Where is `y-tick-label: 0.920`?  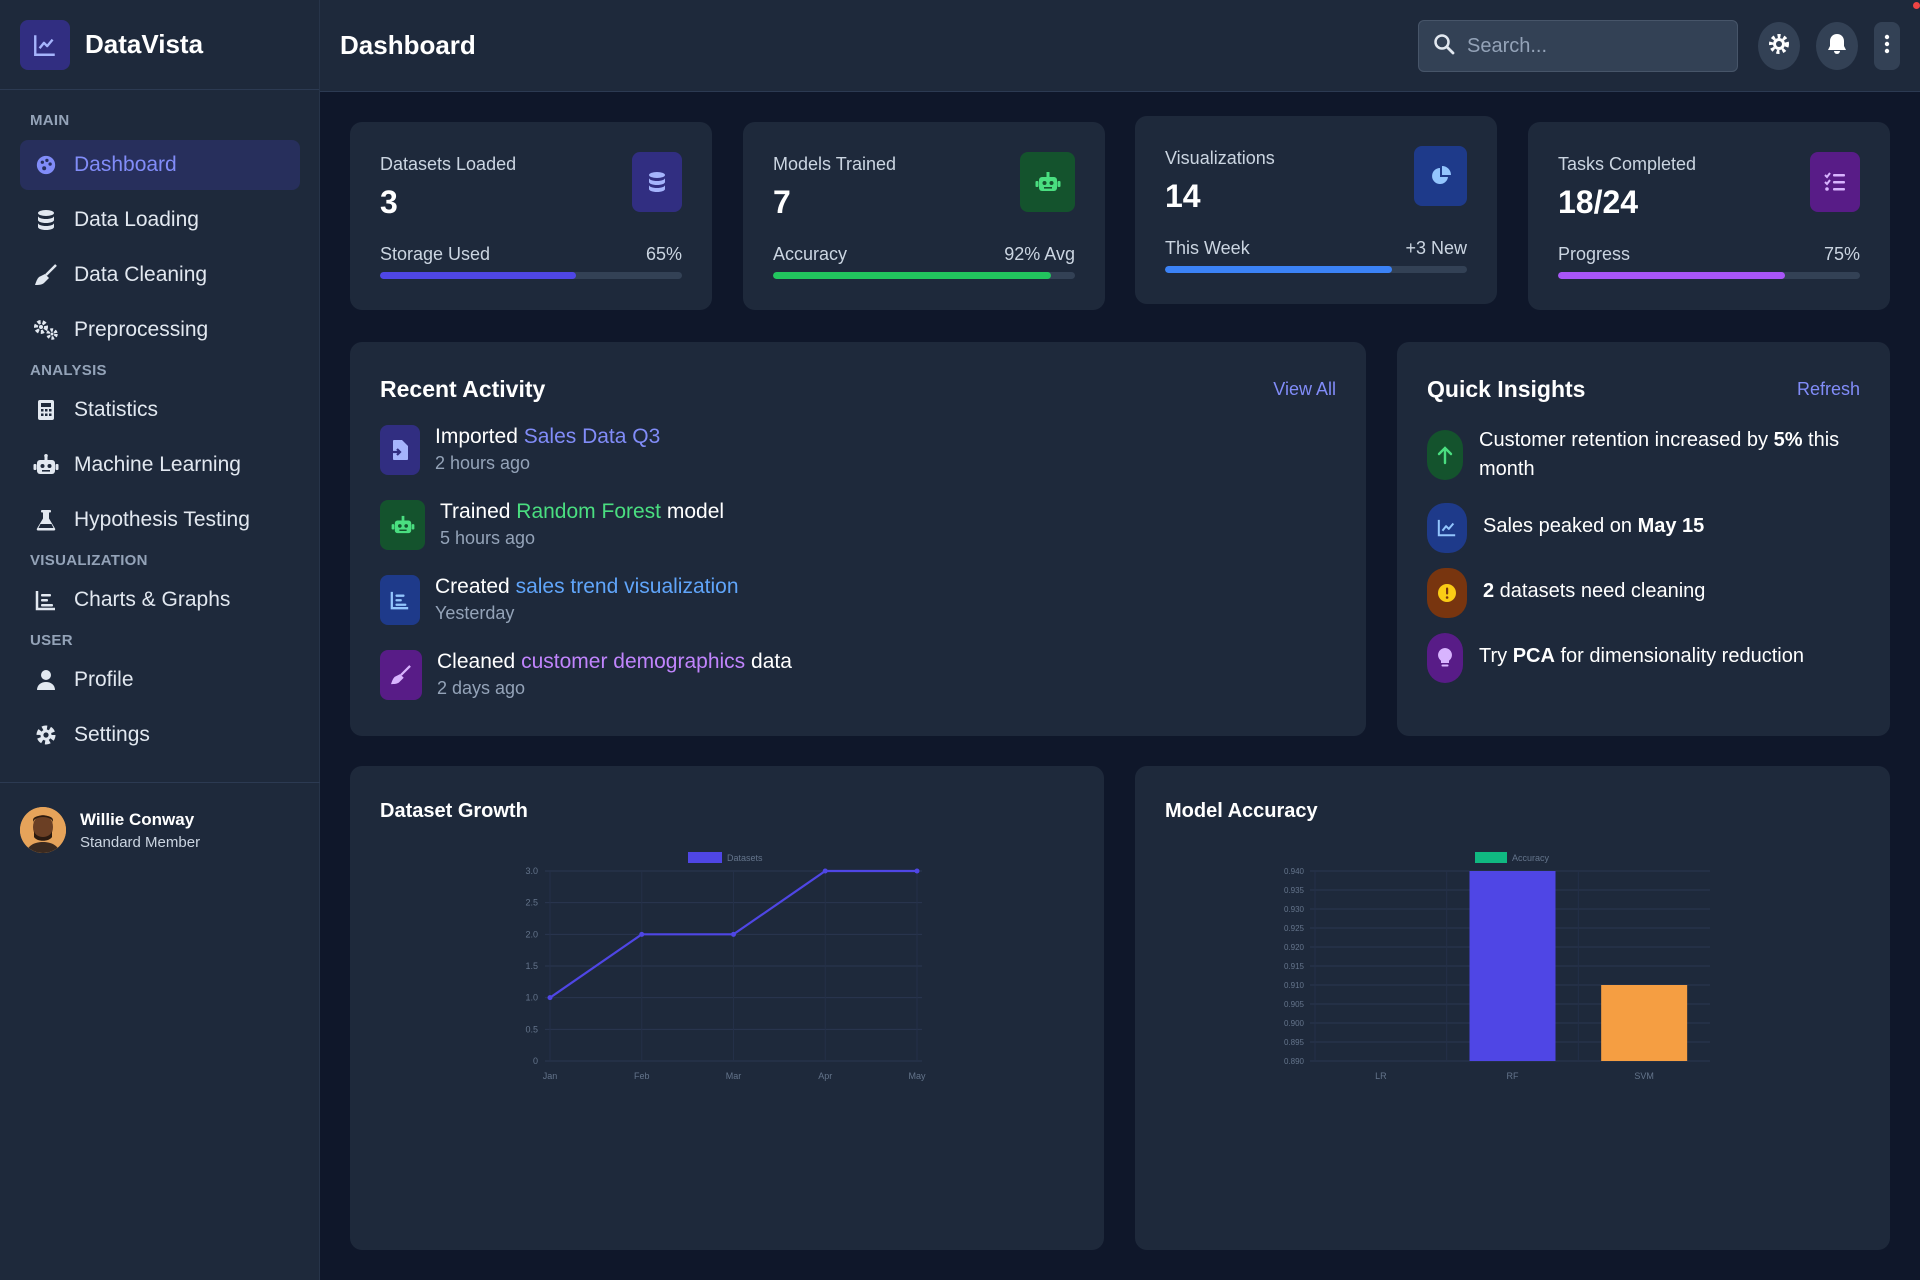 y-tick-label: 0.920 is located at coordinates (1294, 947).